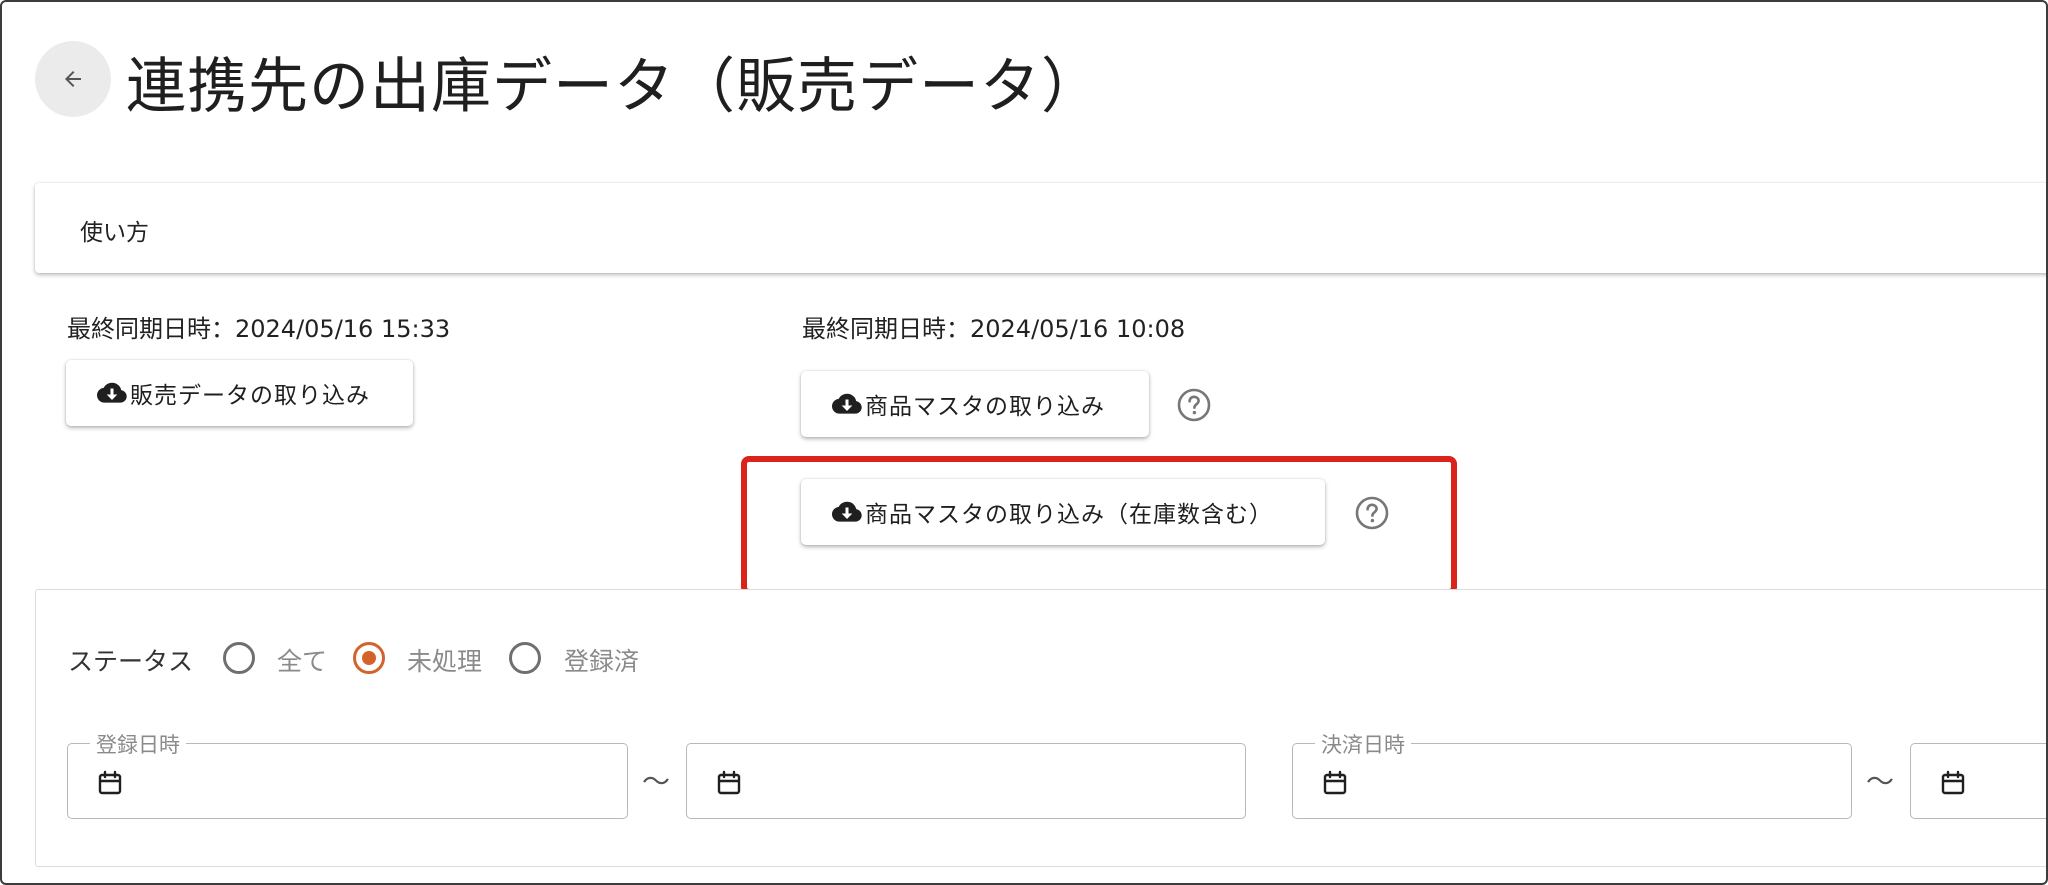  Describe the element at coordinates (966, 781) in the screenshot. I see `registered-date-to-field` at that location.